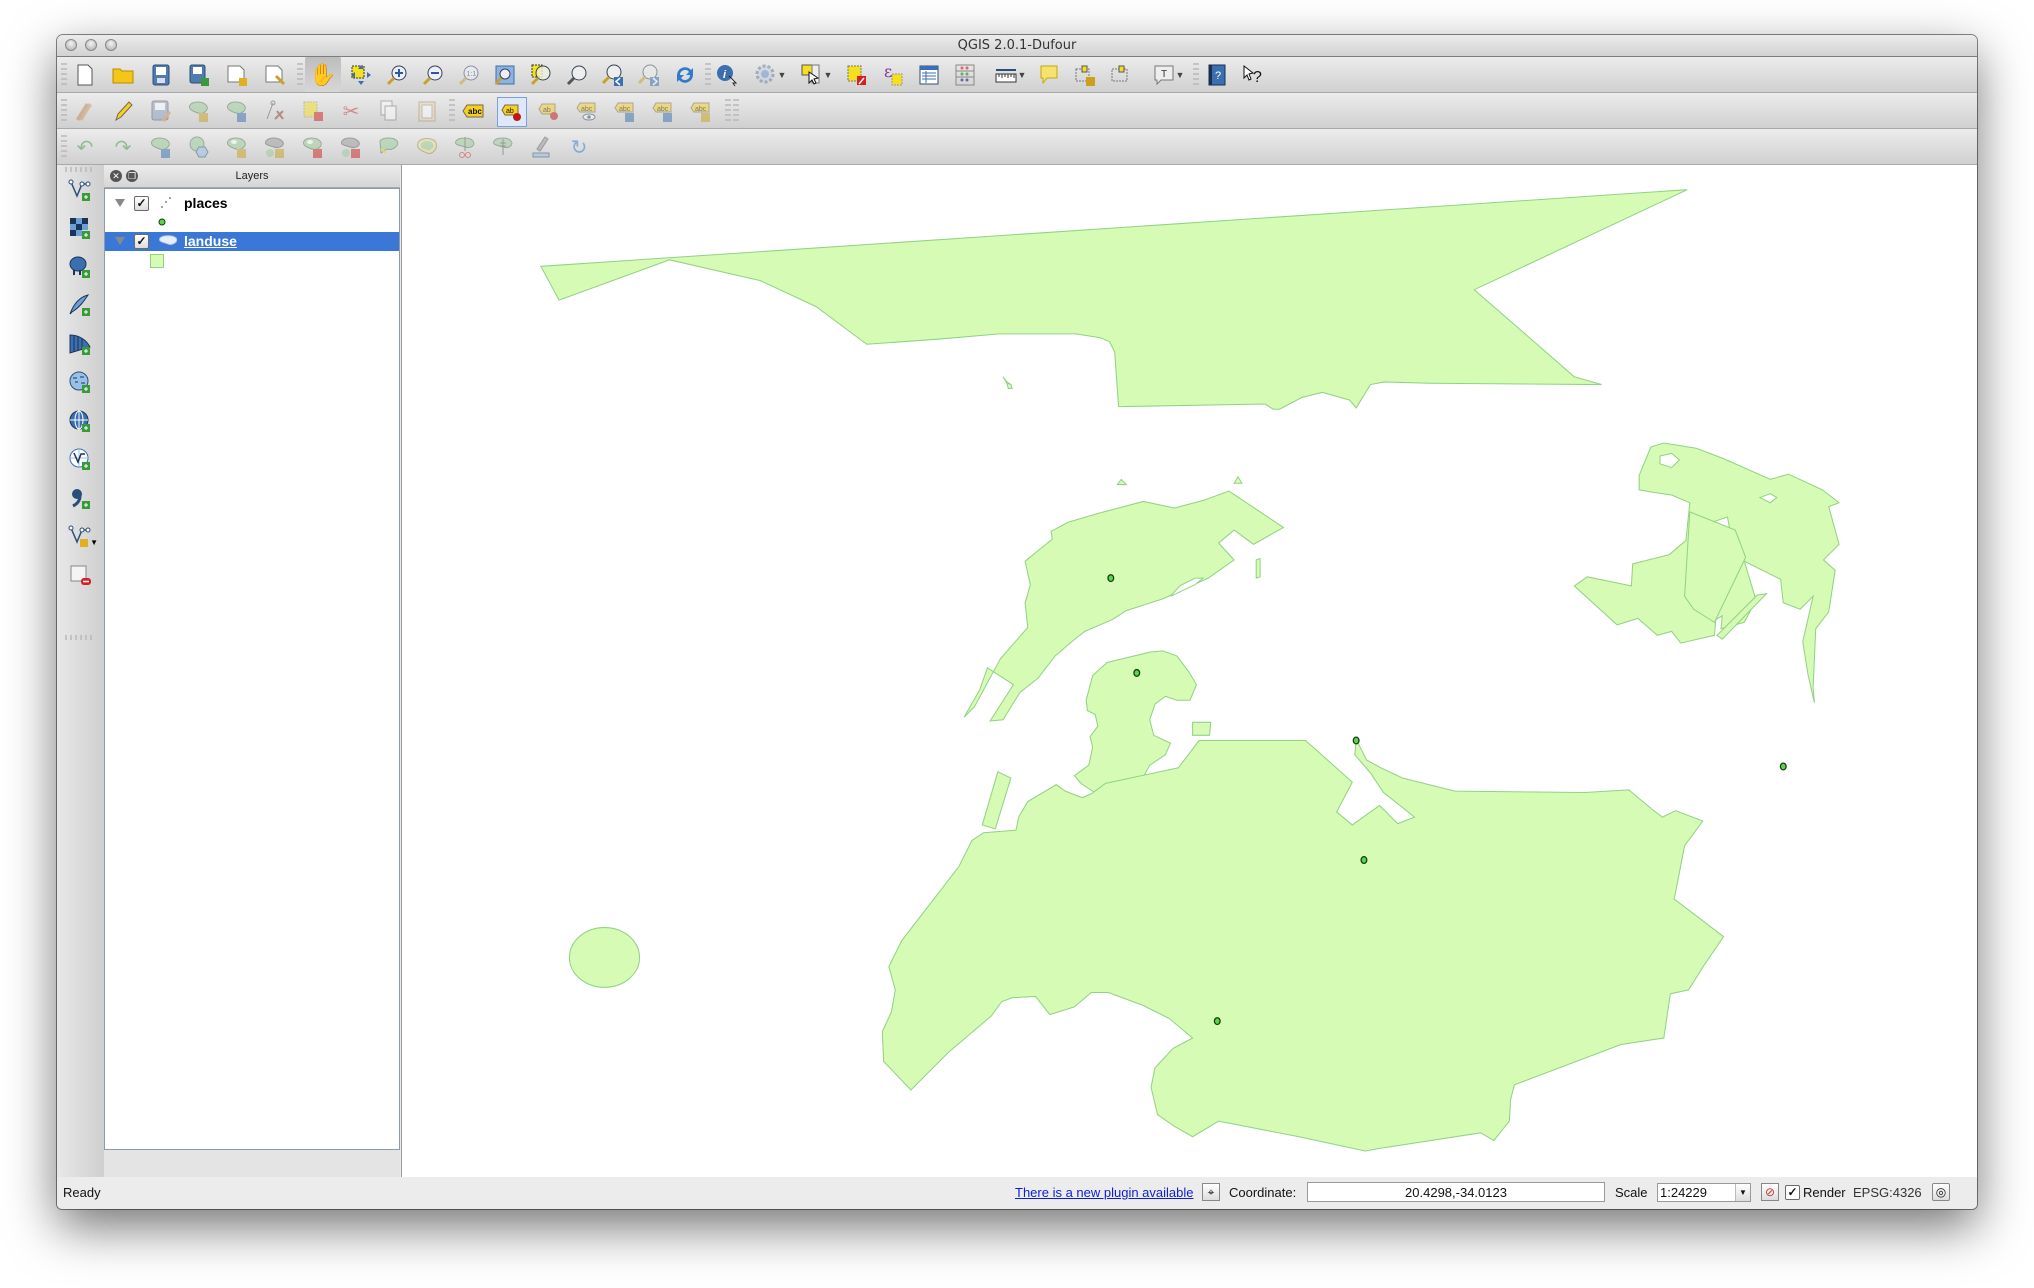  I want to click on field-calculator-button, so click(965, 75).